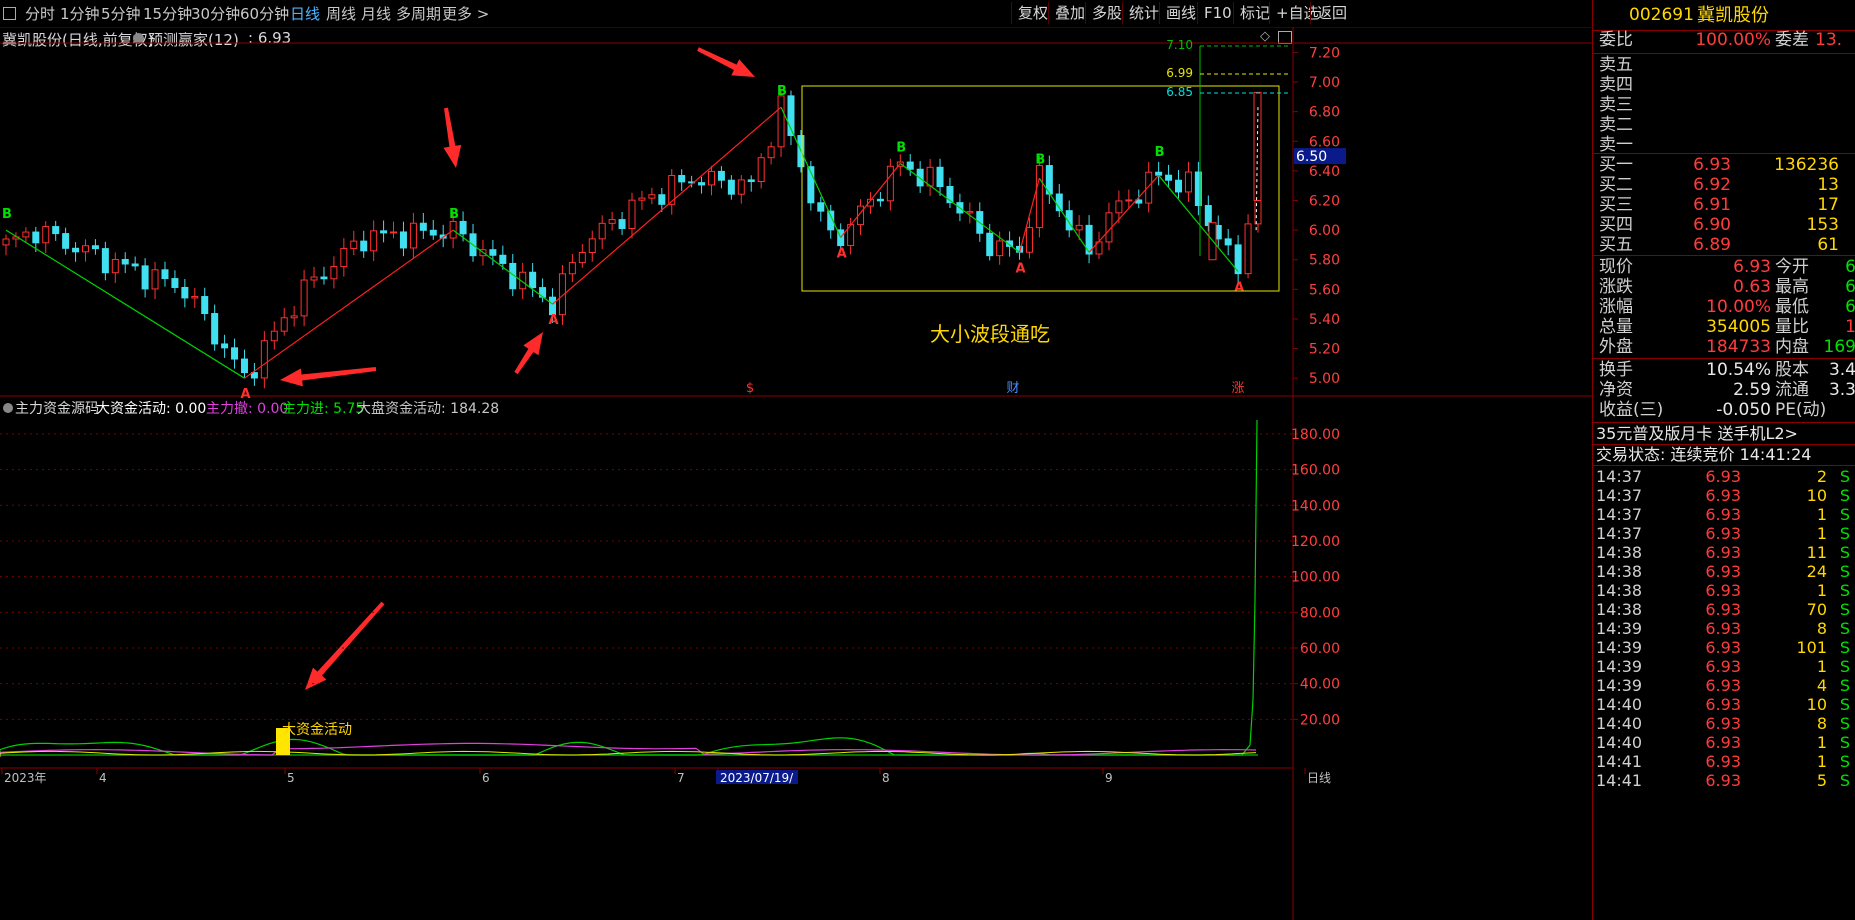 The width and height of the screenshot is (1855, 920). Describe the element at coordinates (1324, 172) in the screenshot. I see `y-tick-label: 6.40` at that location.